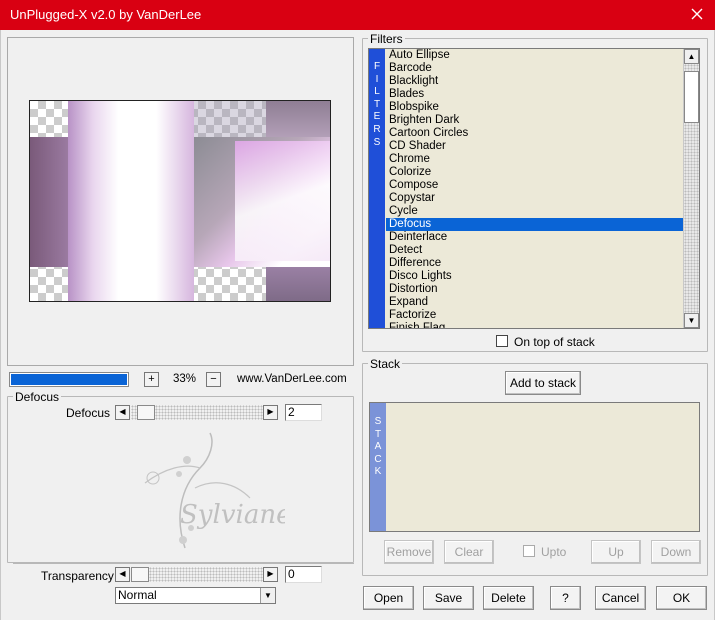 The width and height of the screenshot is (715, 620). Describe the element at coordinates (535, 276) in the screenshot. I see `filter-list-item: Disco Lights` at that location.